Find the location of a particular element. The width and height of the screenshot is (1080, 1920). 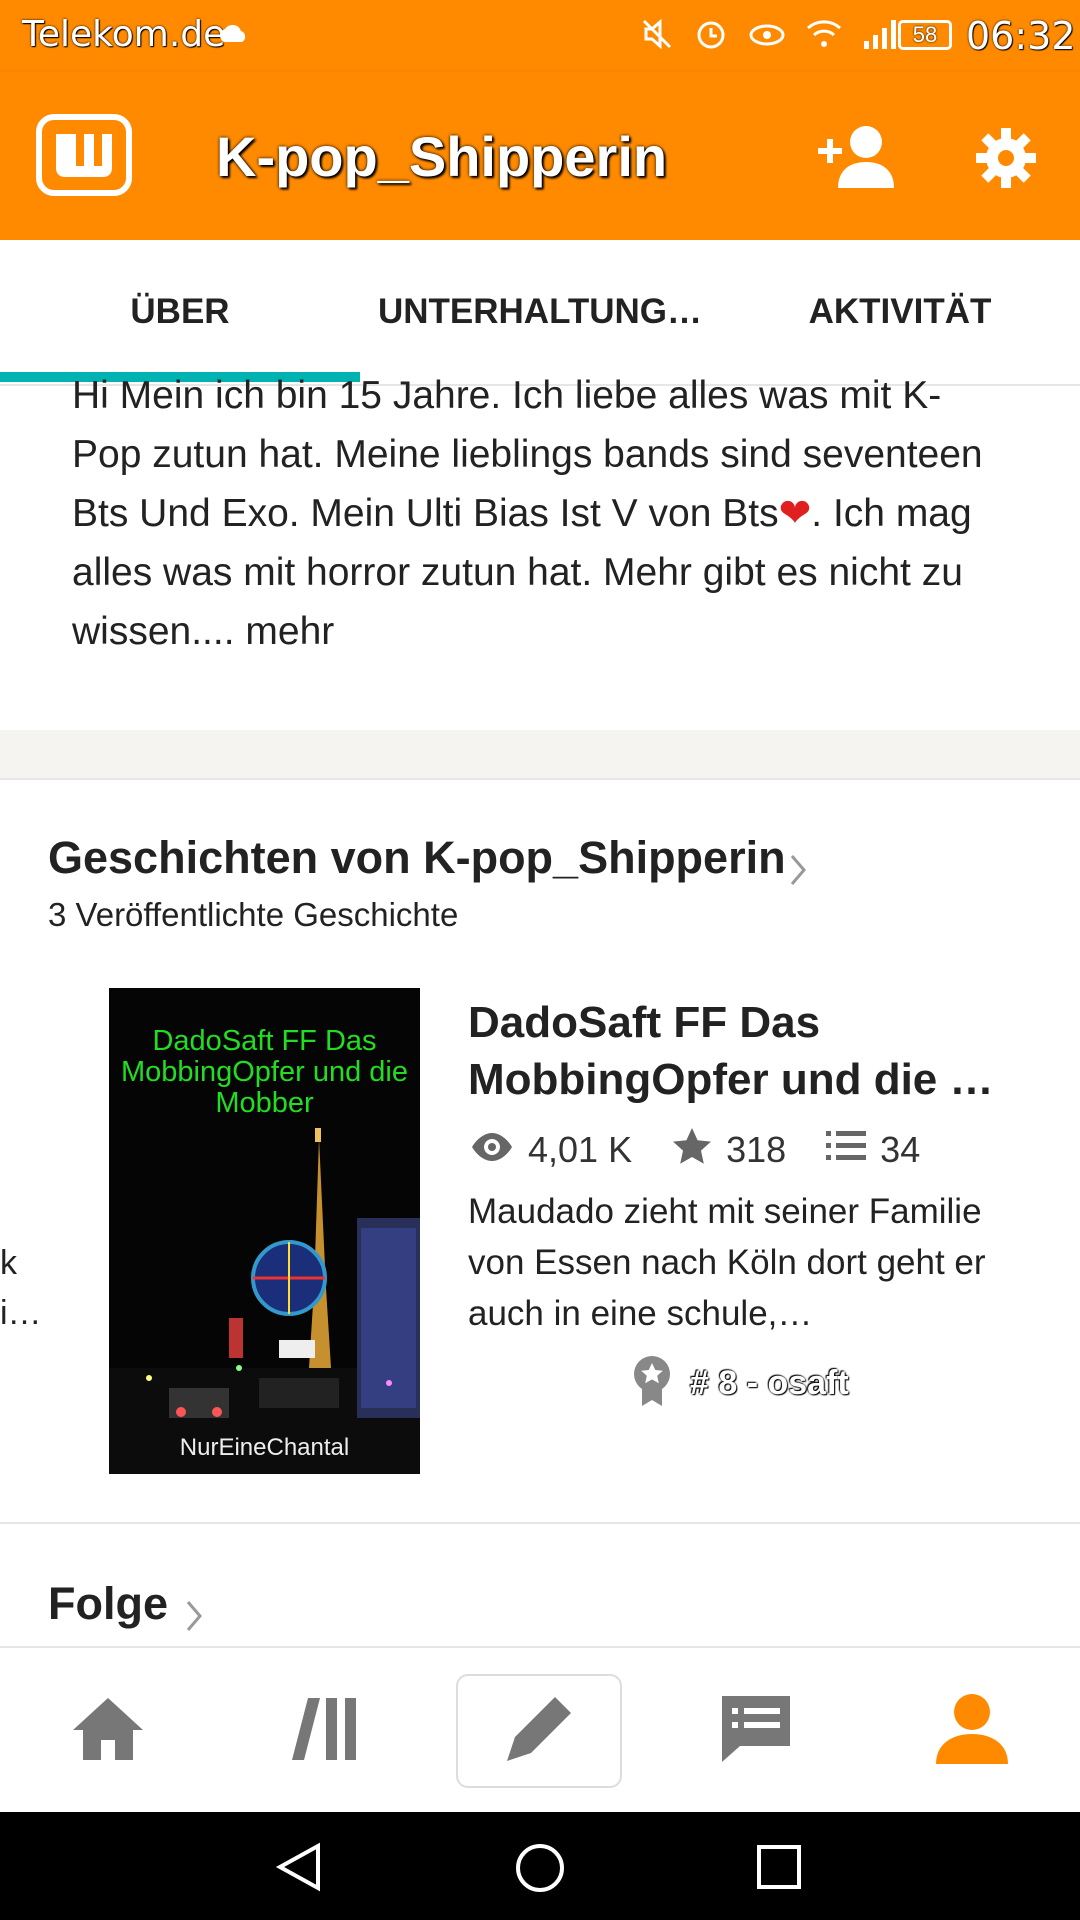

stories-heading-label: Geschichten von K-pop_Shipperin is located at coordinates (417, 857).